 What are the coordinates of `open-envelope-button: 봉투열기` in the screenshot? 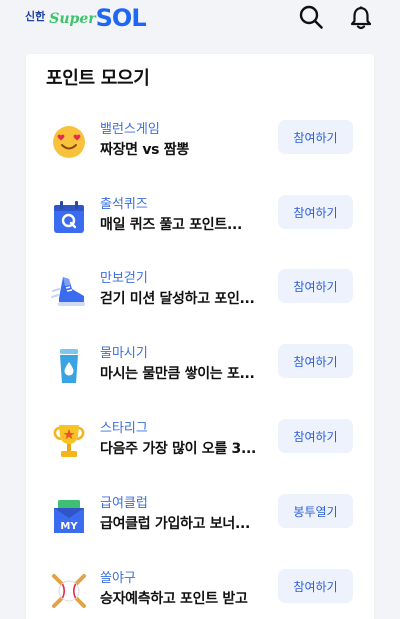 It's located at (315, 511).